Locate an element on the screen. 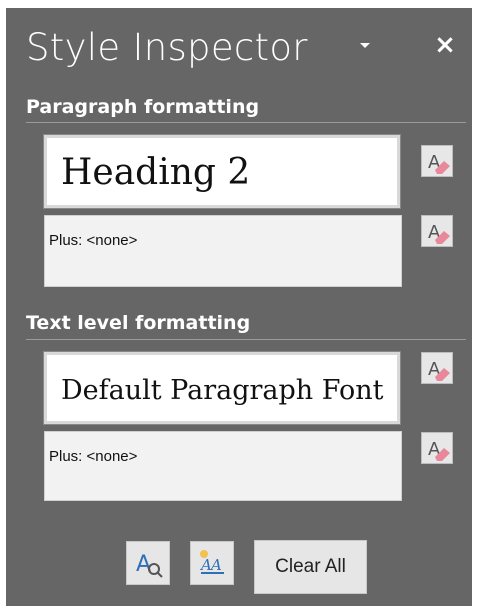 This screenshot has width=478, height=613. clear-character-formatting-button: A is located at coordinates (437, 448).